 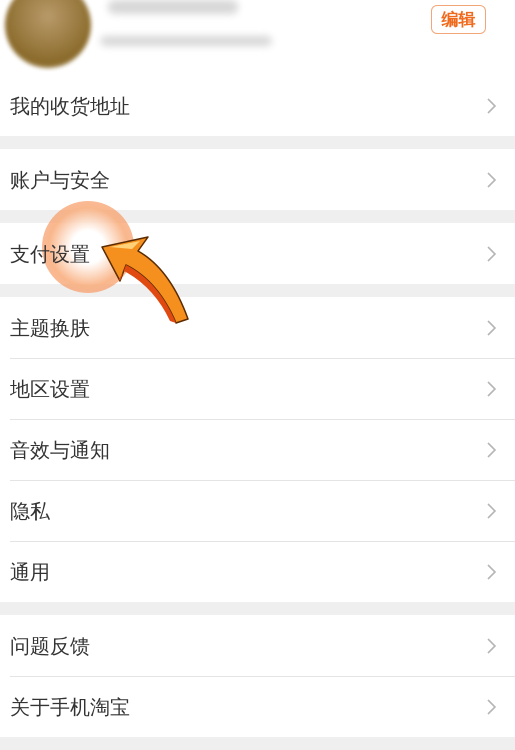 I want to click on row-label: 音效与通知, so click(x=60, y=450).